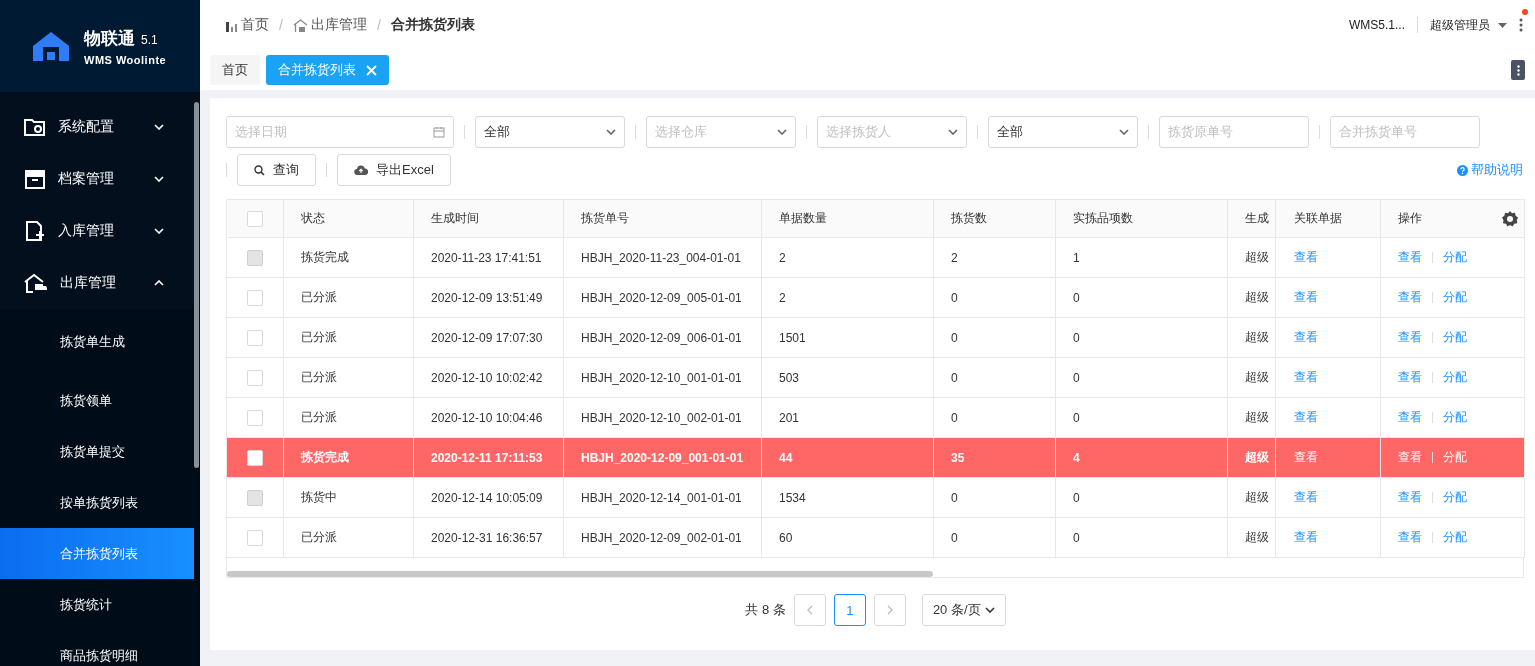  What do you see at coordinates (875, 297) in the screenshot?
I see `table-row: 已分派 2020-12-09 13:51:49 HBJH_2020-12-09_005-01-01 2 0 0 超级 查看 查看 分配` at bounding box center [875, 297].